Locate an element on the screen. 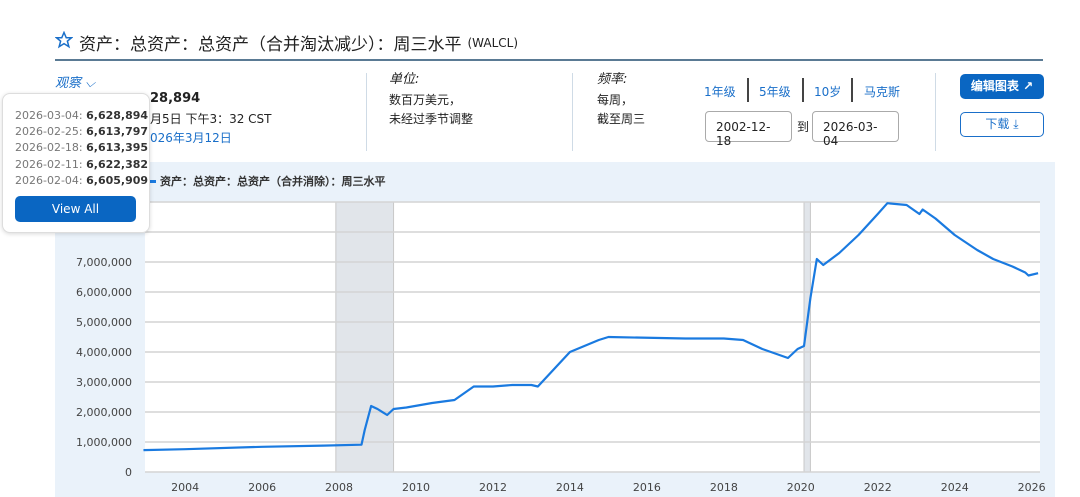  x-tick-label: 2006 is located at coordinates (262, 487).